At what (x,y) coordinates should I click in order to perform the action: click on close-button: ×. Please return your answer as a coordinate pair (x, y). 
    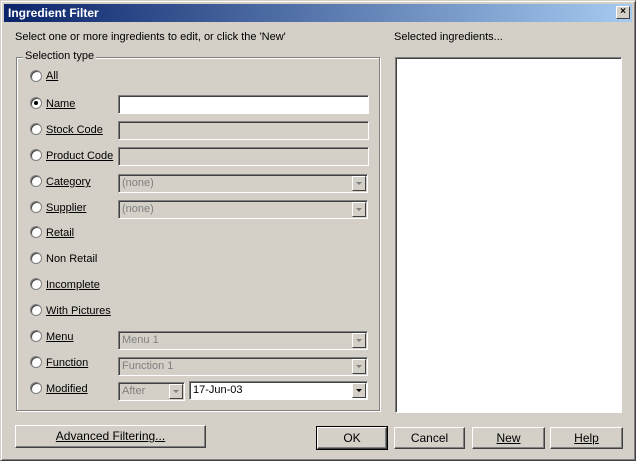
    Looking at the image, I should click on (623, 12).